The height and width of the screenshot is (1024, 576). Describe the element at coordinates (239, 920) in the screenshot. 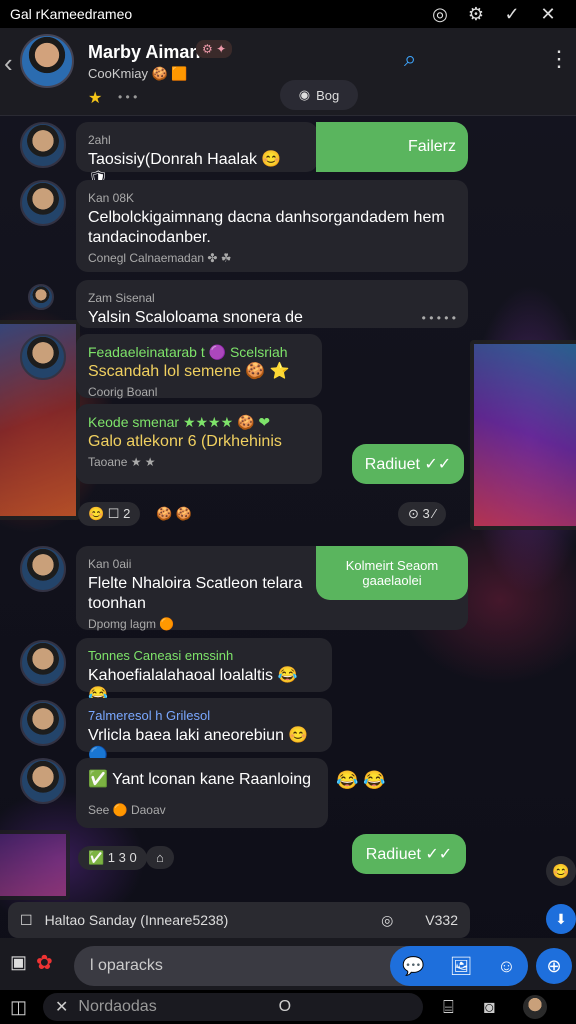

I see `pinned-strip: ☐ Haltao Sanday (Inneare5238) ◎ V332` at that location.